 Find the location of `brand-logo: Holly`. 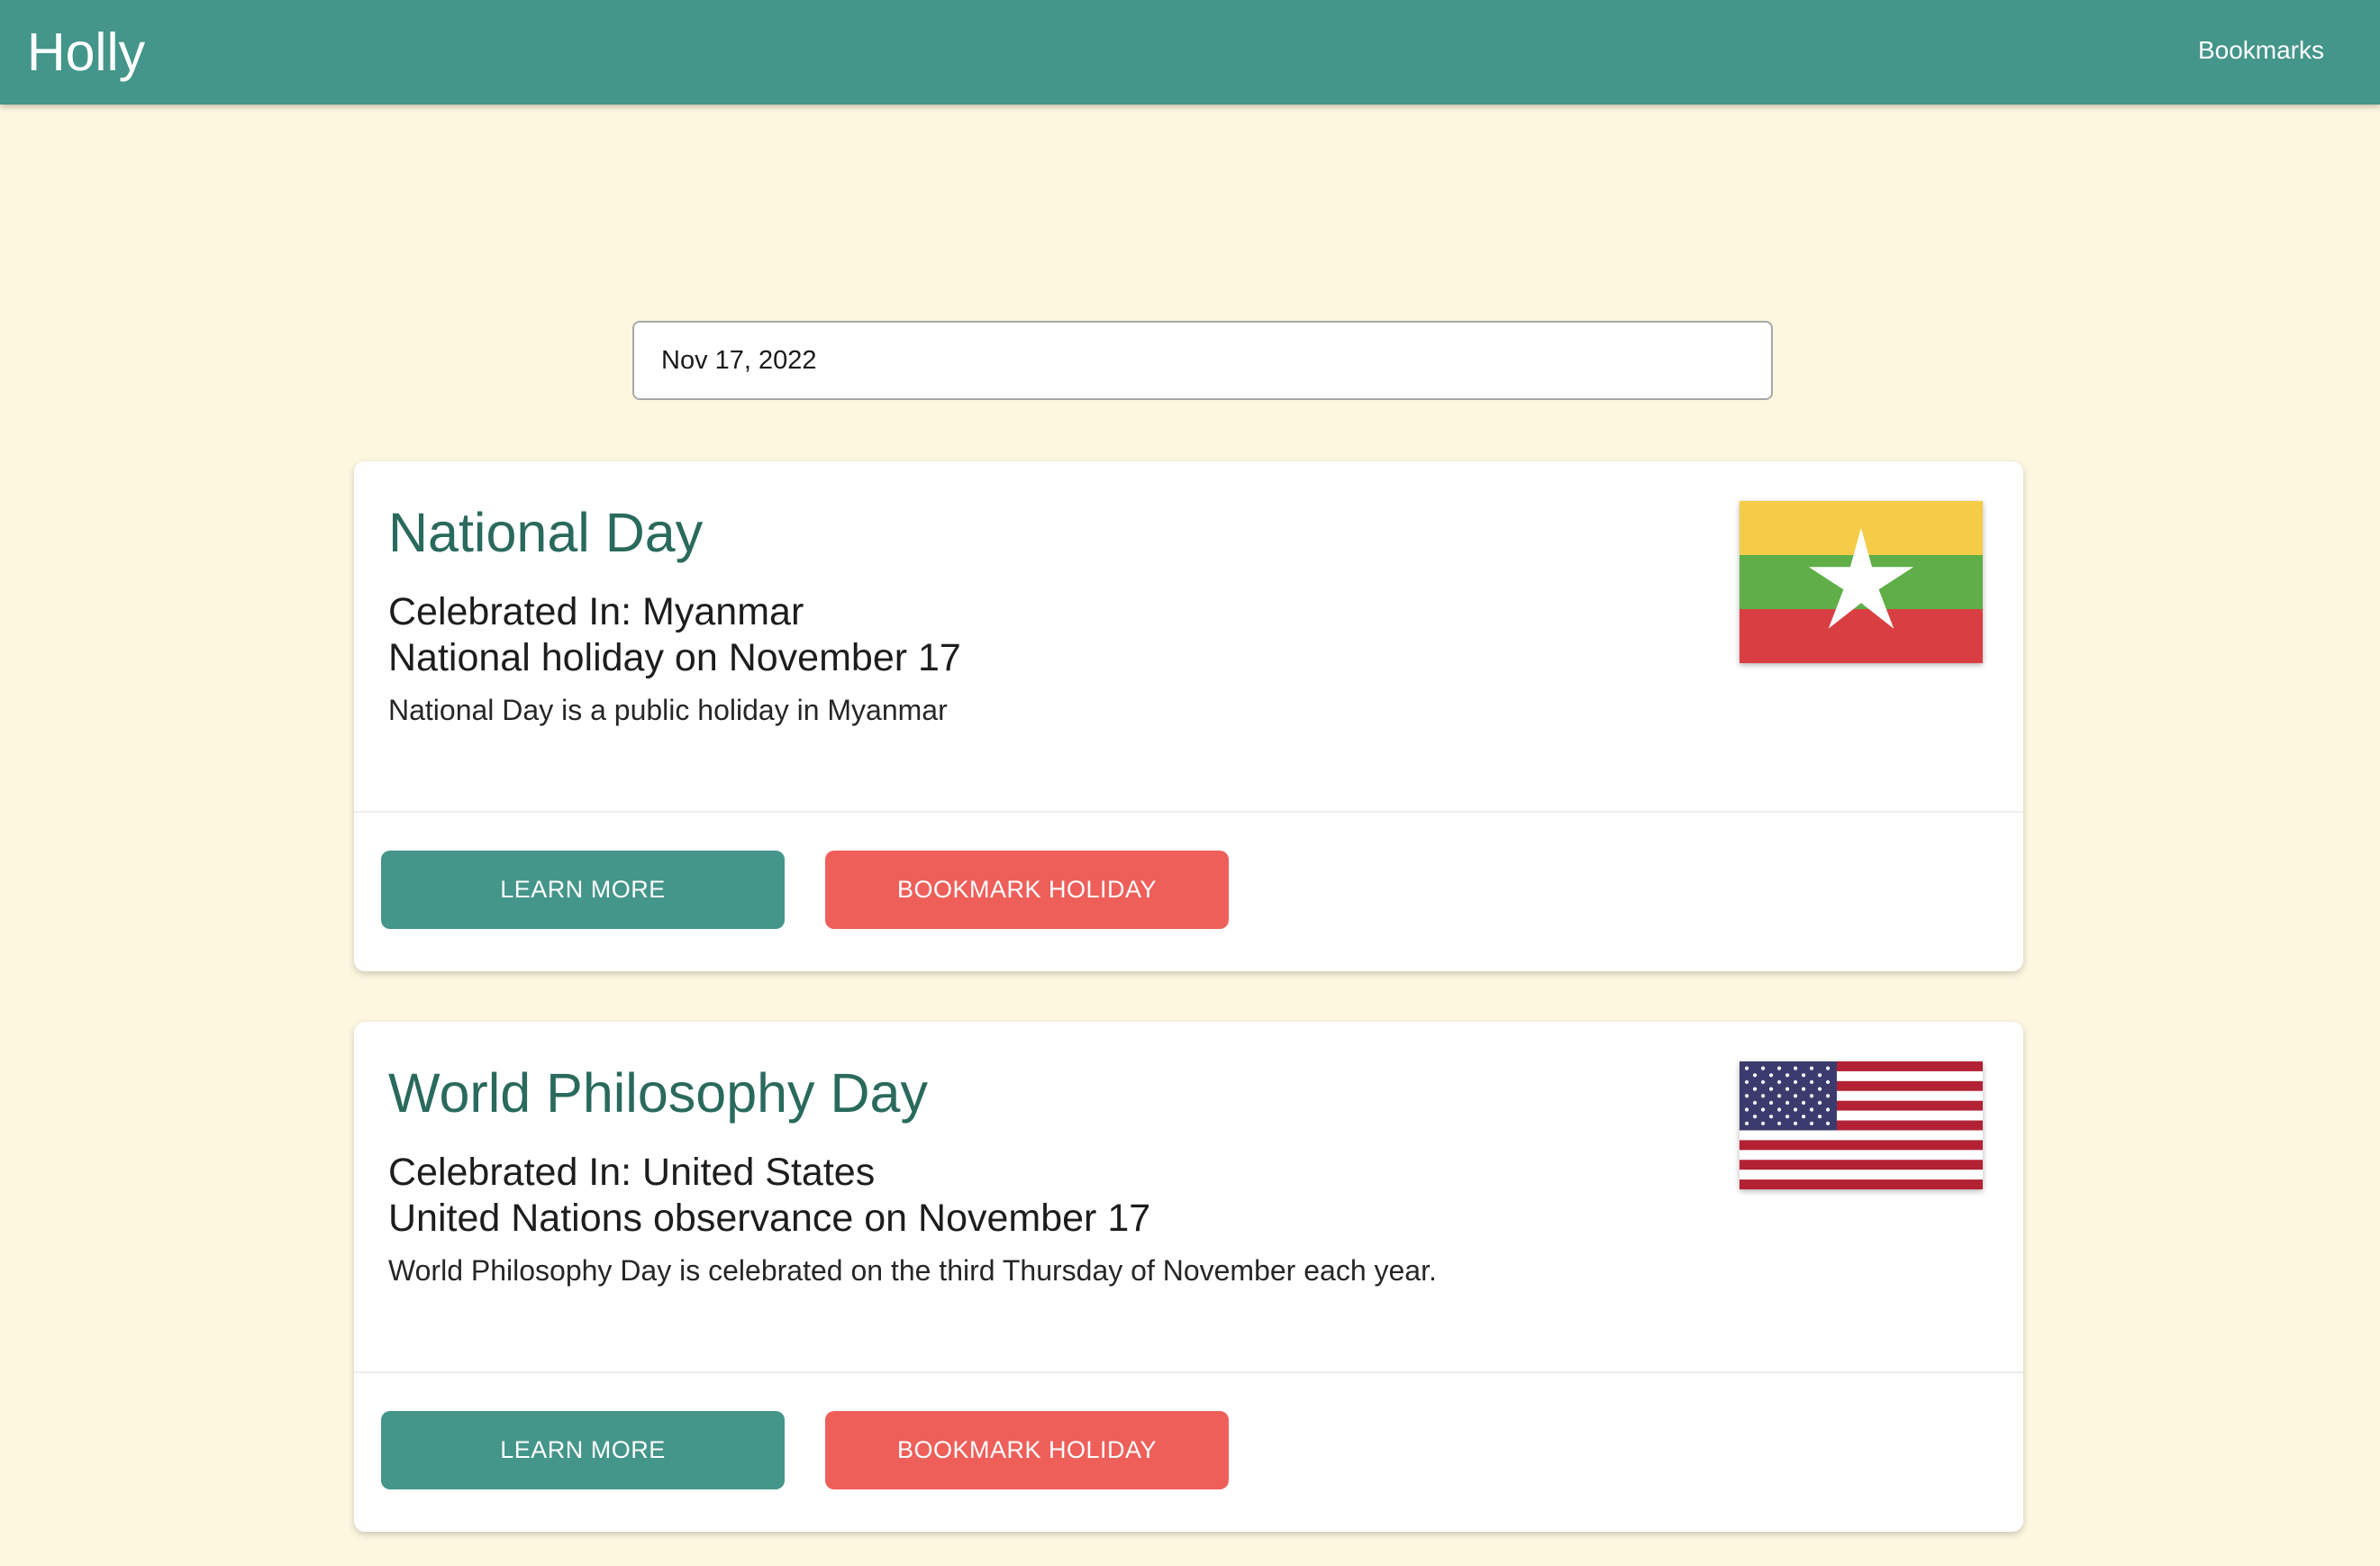

brand-logo: Holly is located at coordinates (86, 52).